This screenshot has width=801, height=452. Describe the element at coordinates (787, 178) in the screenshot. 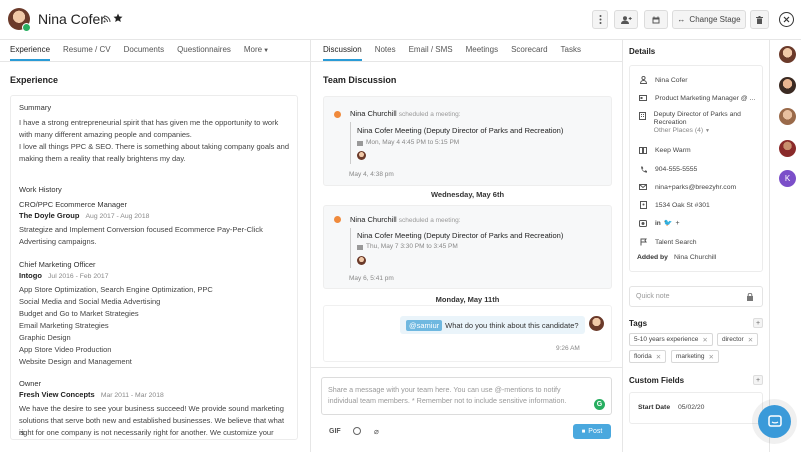

I see `team-avatar-initial: K` at that location.